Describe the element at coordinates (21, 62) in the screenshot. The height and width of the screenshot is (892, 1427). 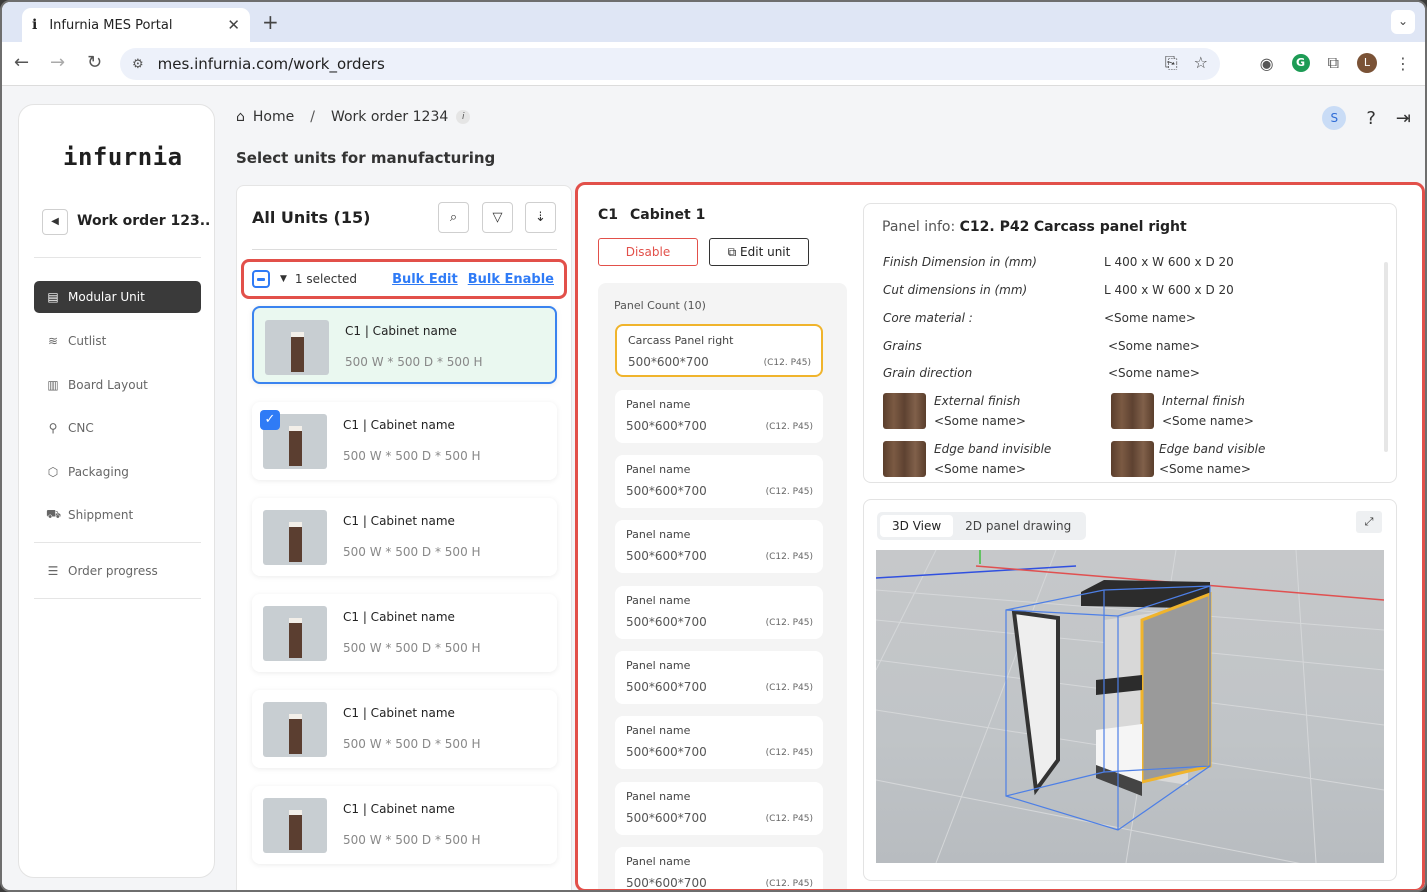
I see `back-arrow-icon: ←` at that location.